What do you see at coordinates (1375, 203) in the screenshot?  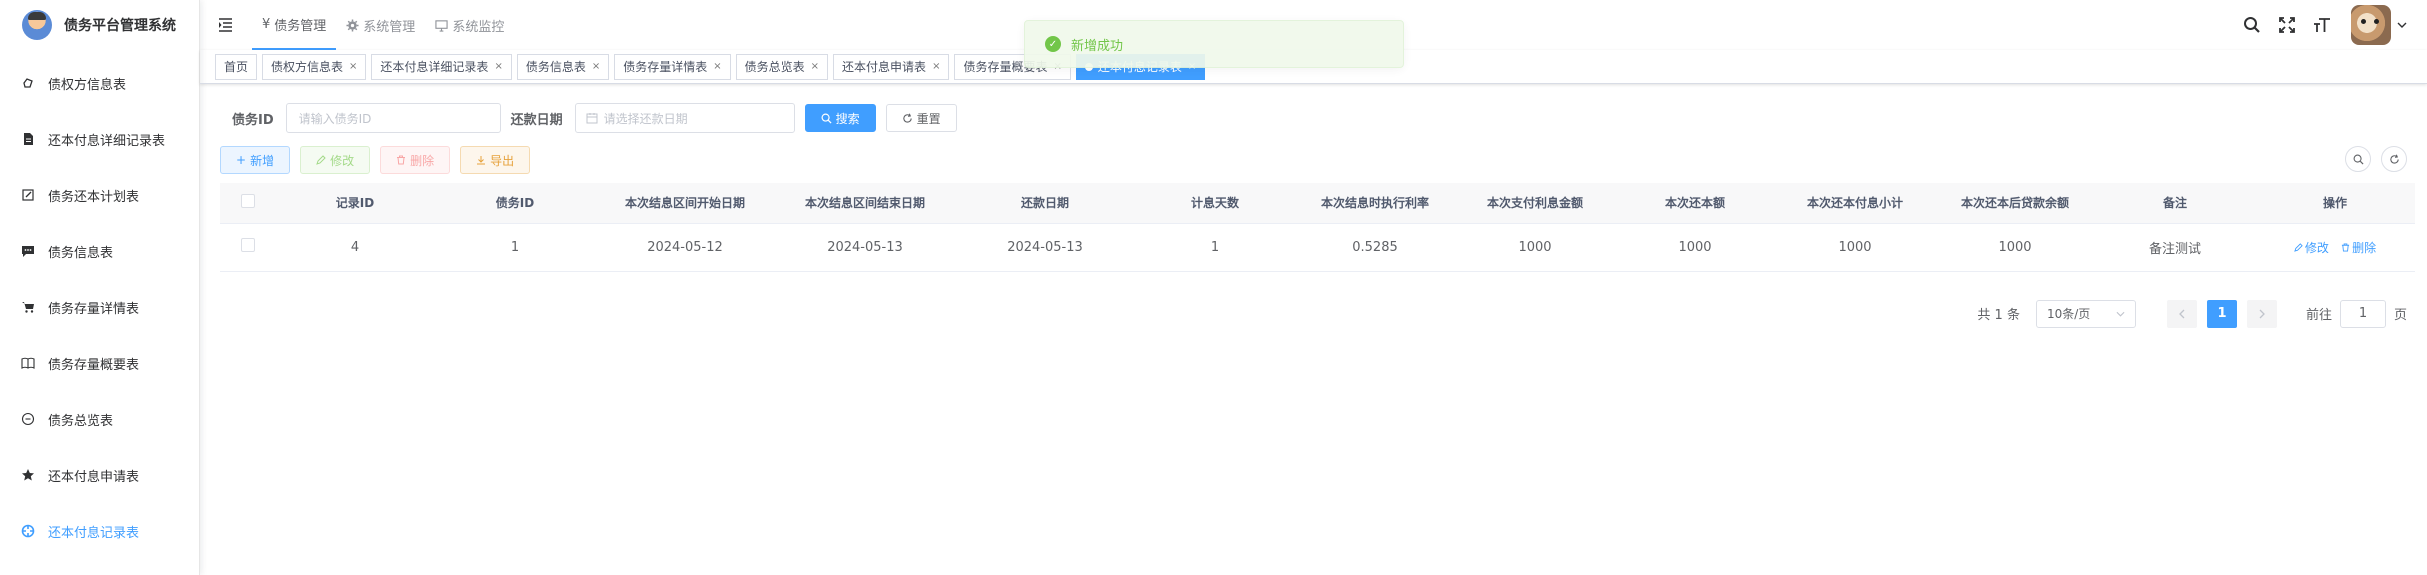 I see `column-header: 本次结息时执行利率` at bounding box center [1375, 203].